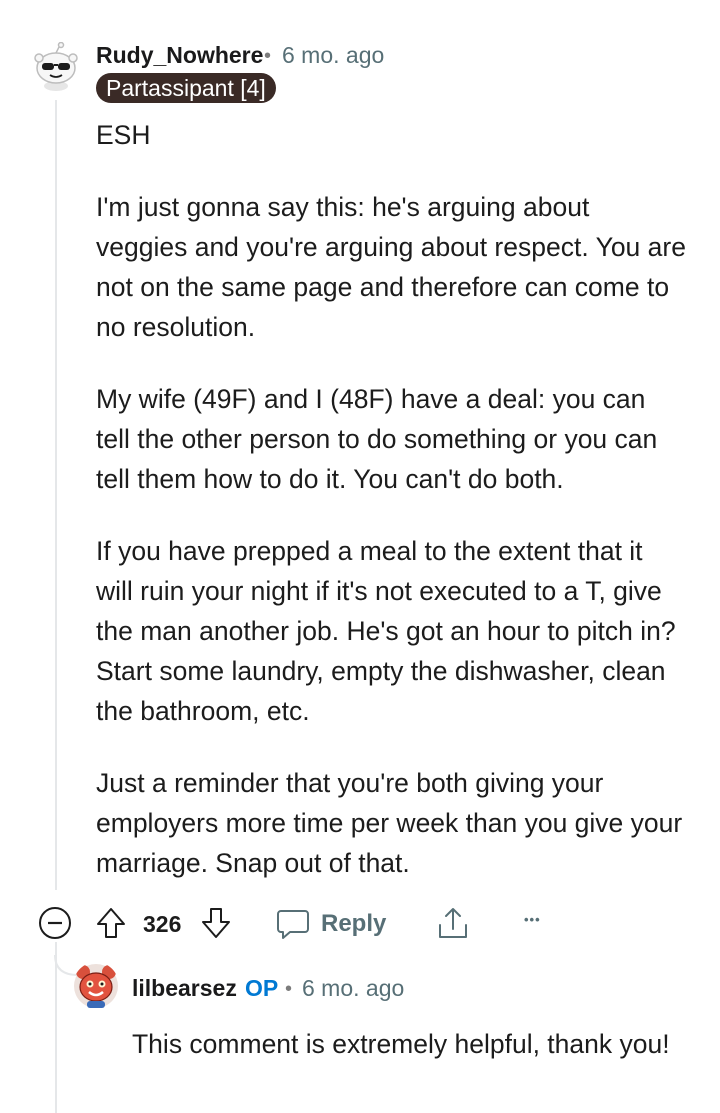 The height and width of the screenshot is (1113, 720). I want to click on comment-timestamp: 6 mo. ago, so click(333, 55).